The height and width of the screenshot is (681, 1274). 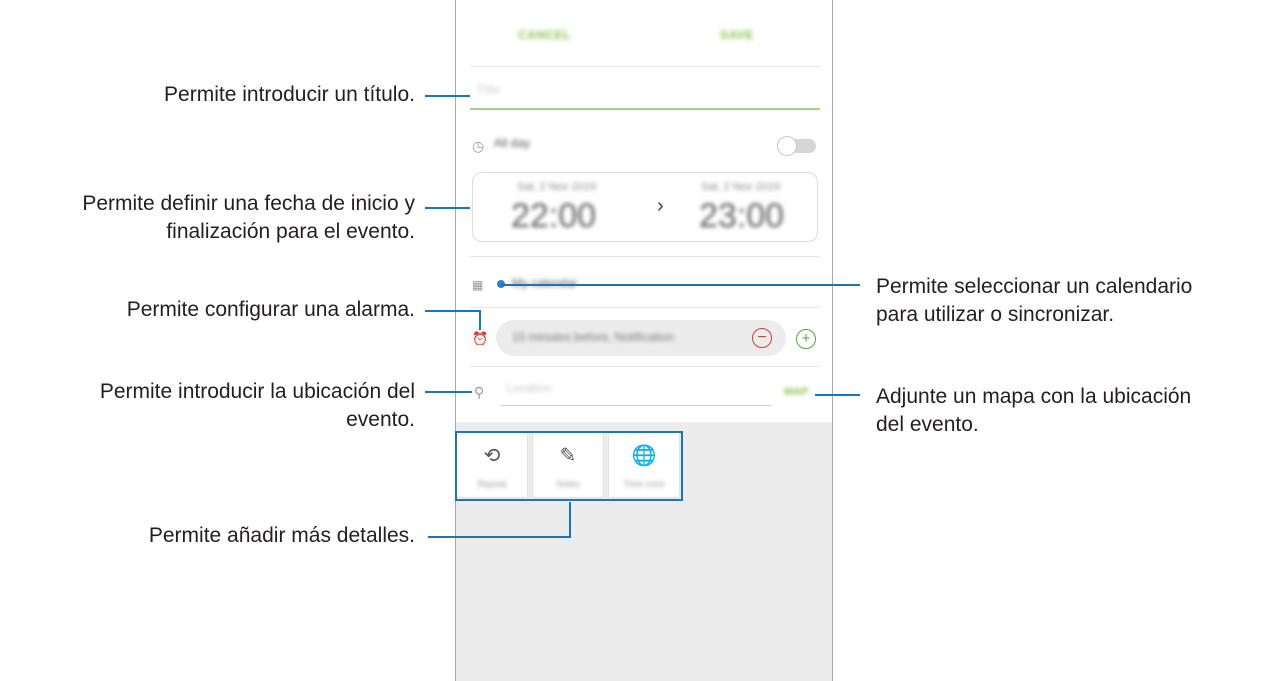 I want to click on remove-alarm-button: −, so click(x=762, y=338).